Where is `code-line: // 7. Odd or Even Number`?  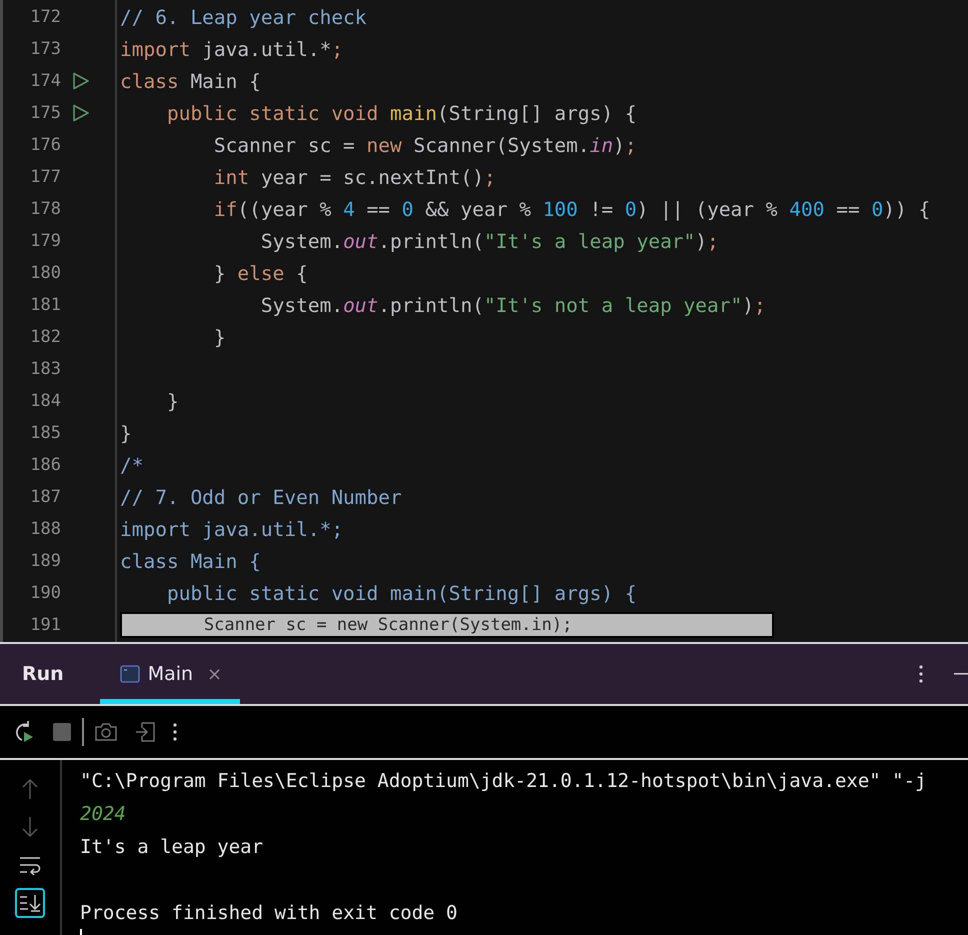
code-line: // 7. Odd or Even Number is located at coordinates (261, 497).